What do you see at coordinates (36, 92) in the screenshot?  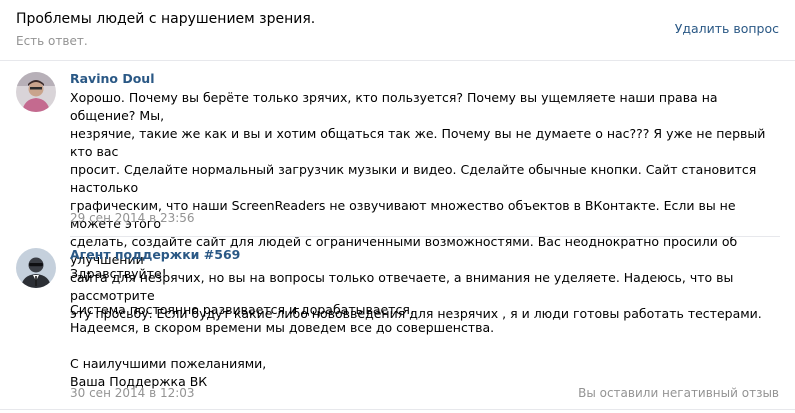 I see `user-avatar` at bounding box center [36, 92].